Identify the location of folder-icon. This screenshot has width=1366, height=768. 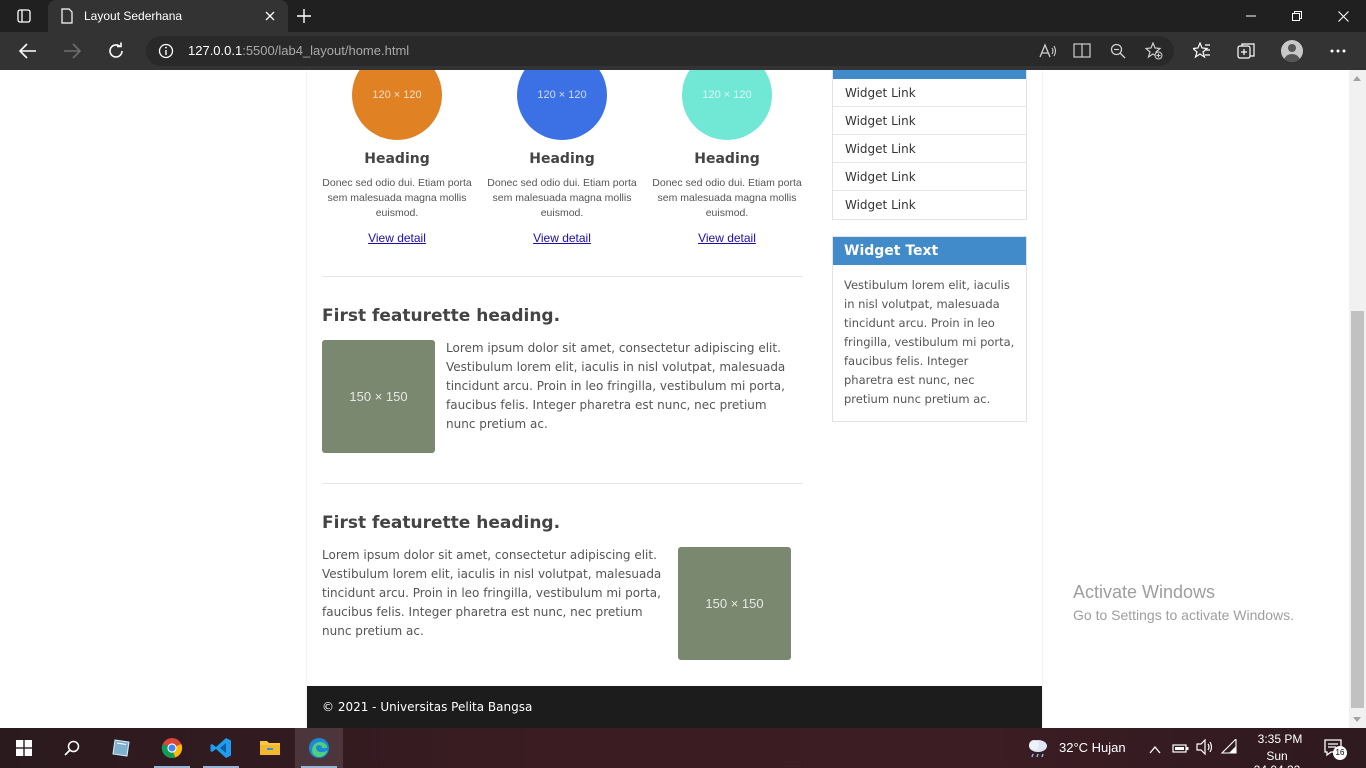
(270, 748).